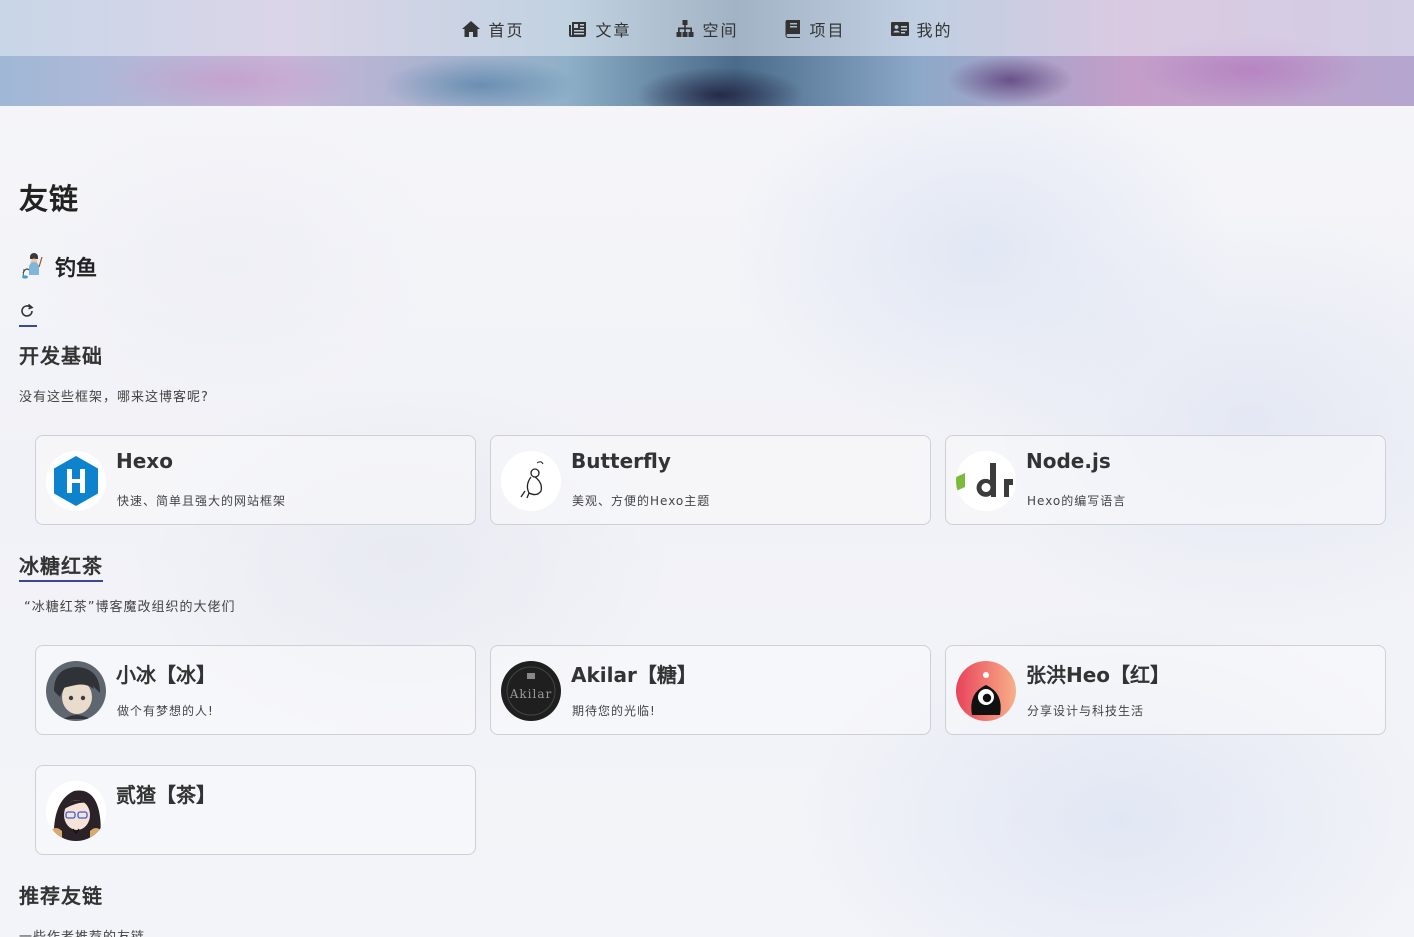 Image resolution: width=1414 pixels, height=937 pixels. I want to click on nav-projects-label: 项目, so click(827, 30).